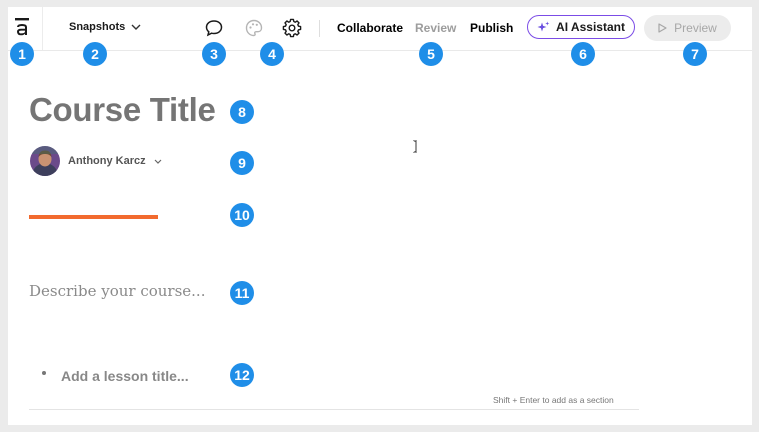 Image resolution: width=759 pixels, height=432 pixels. I want to click on annotation-badge: 6, so click(583, 54).